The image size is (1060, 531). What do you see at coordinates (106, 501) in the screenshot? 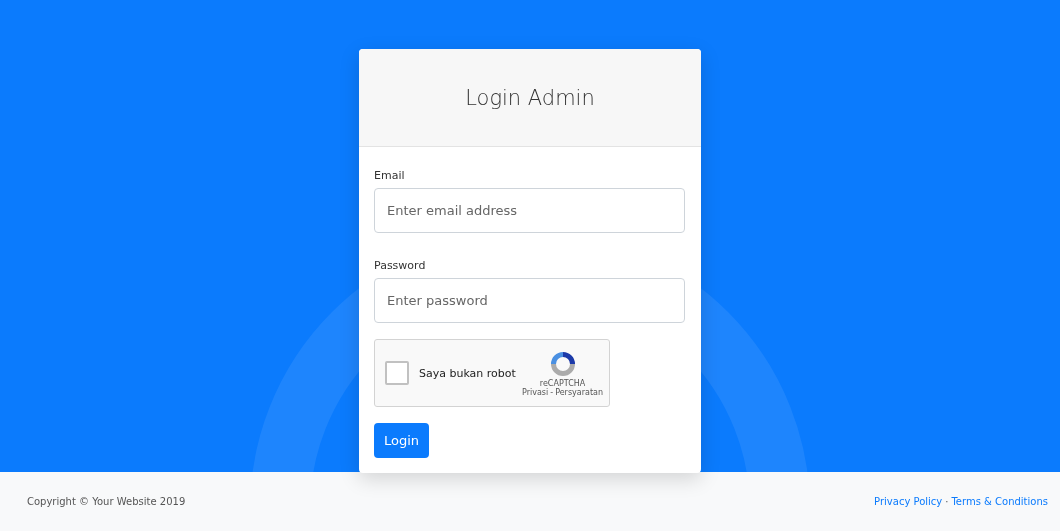
I see `copyright-text: Copyright © Your Website 2019` at bounding box center [106, 501].